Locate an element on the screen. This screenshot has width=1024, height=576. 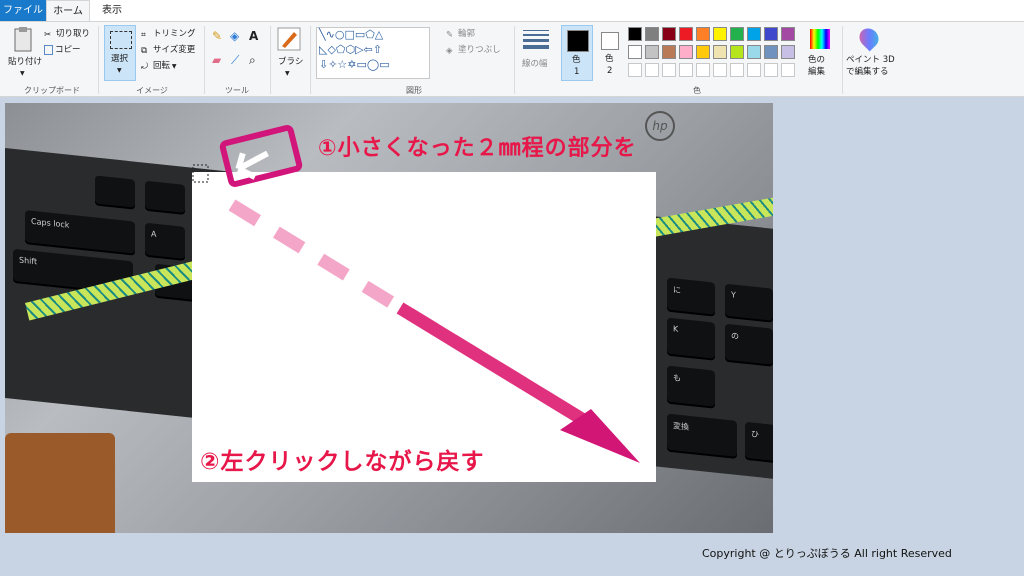
fill-label: 塗りつぶし is located at coordinates (479, 50).